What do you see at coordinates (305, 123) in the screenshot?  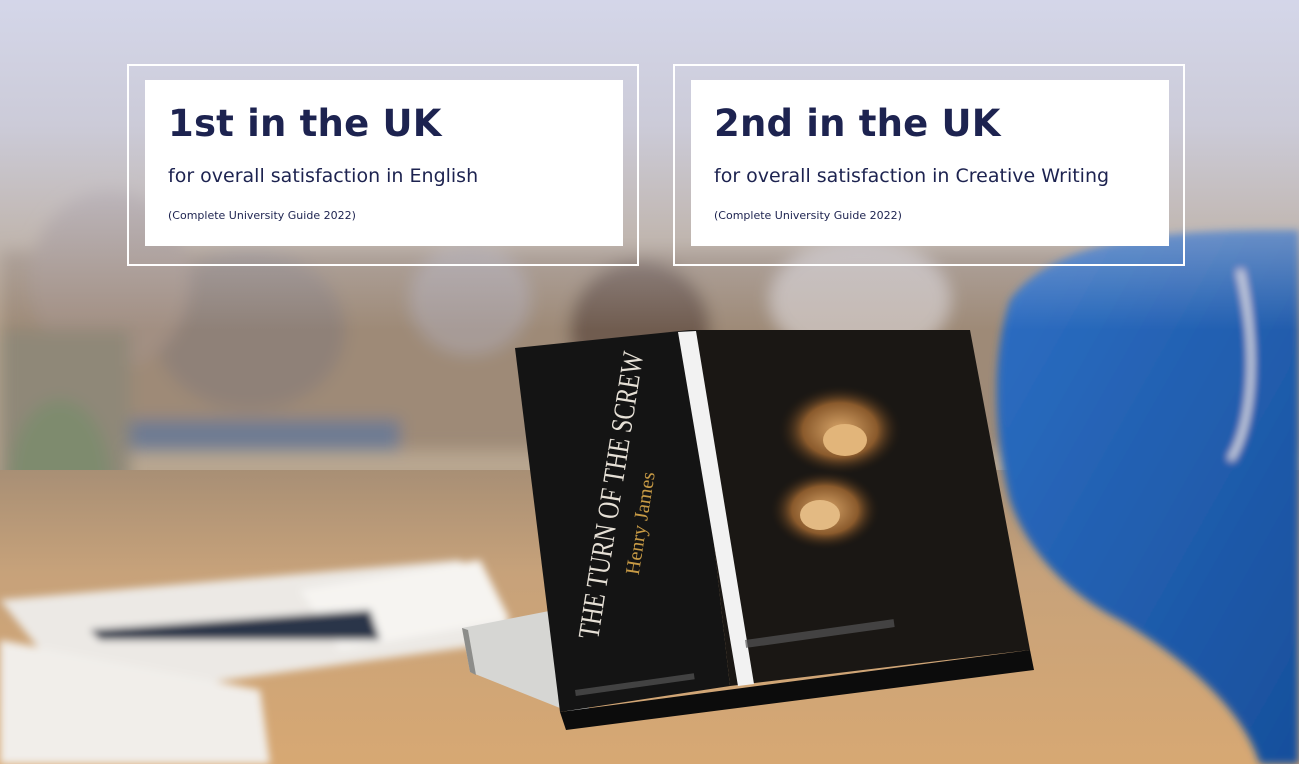 I see `stat-rank-heading: 1st in the UK` at bounding box center [305, 123].